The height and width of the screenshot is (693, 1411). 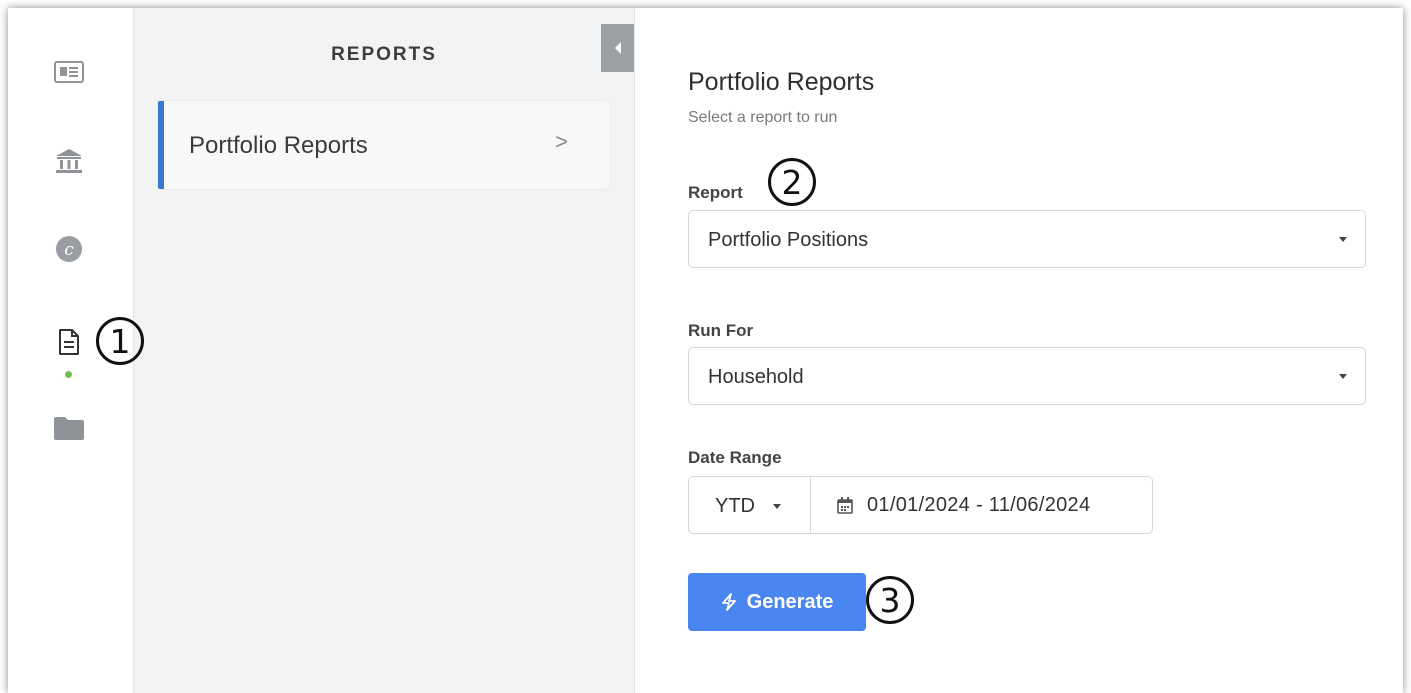 I want to click on active-indicator-dot, so click(x=68, y=374).